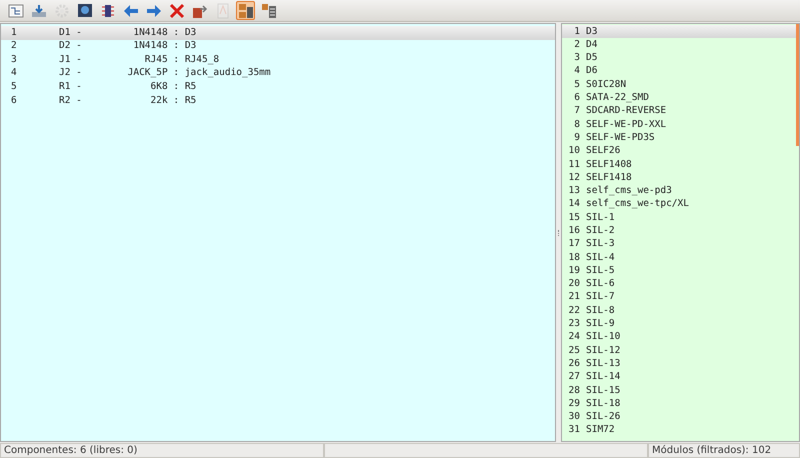 Image resolution: width=800 pixels, height=458 pixels. Describe the element at coordinates (574, 151) in the screenshot. I see `row-number: 10` at that location.